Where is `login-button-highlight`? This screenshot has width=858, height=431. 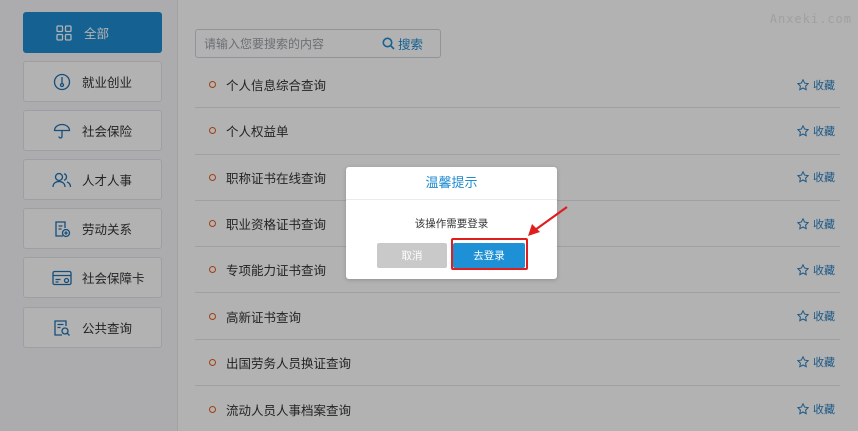
login-button-highlight is located at coordinates (489, 254).